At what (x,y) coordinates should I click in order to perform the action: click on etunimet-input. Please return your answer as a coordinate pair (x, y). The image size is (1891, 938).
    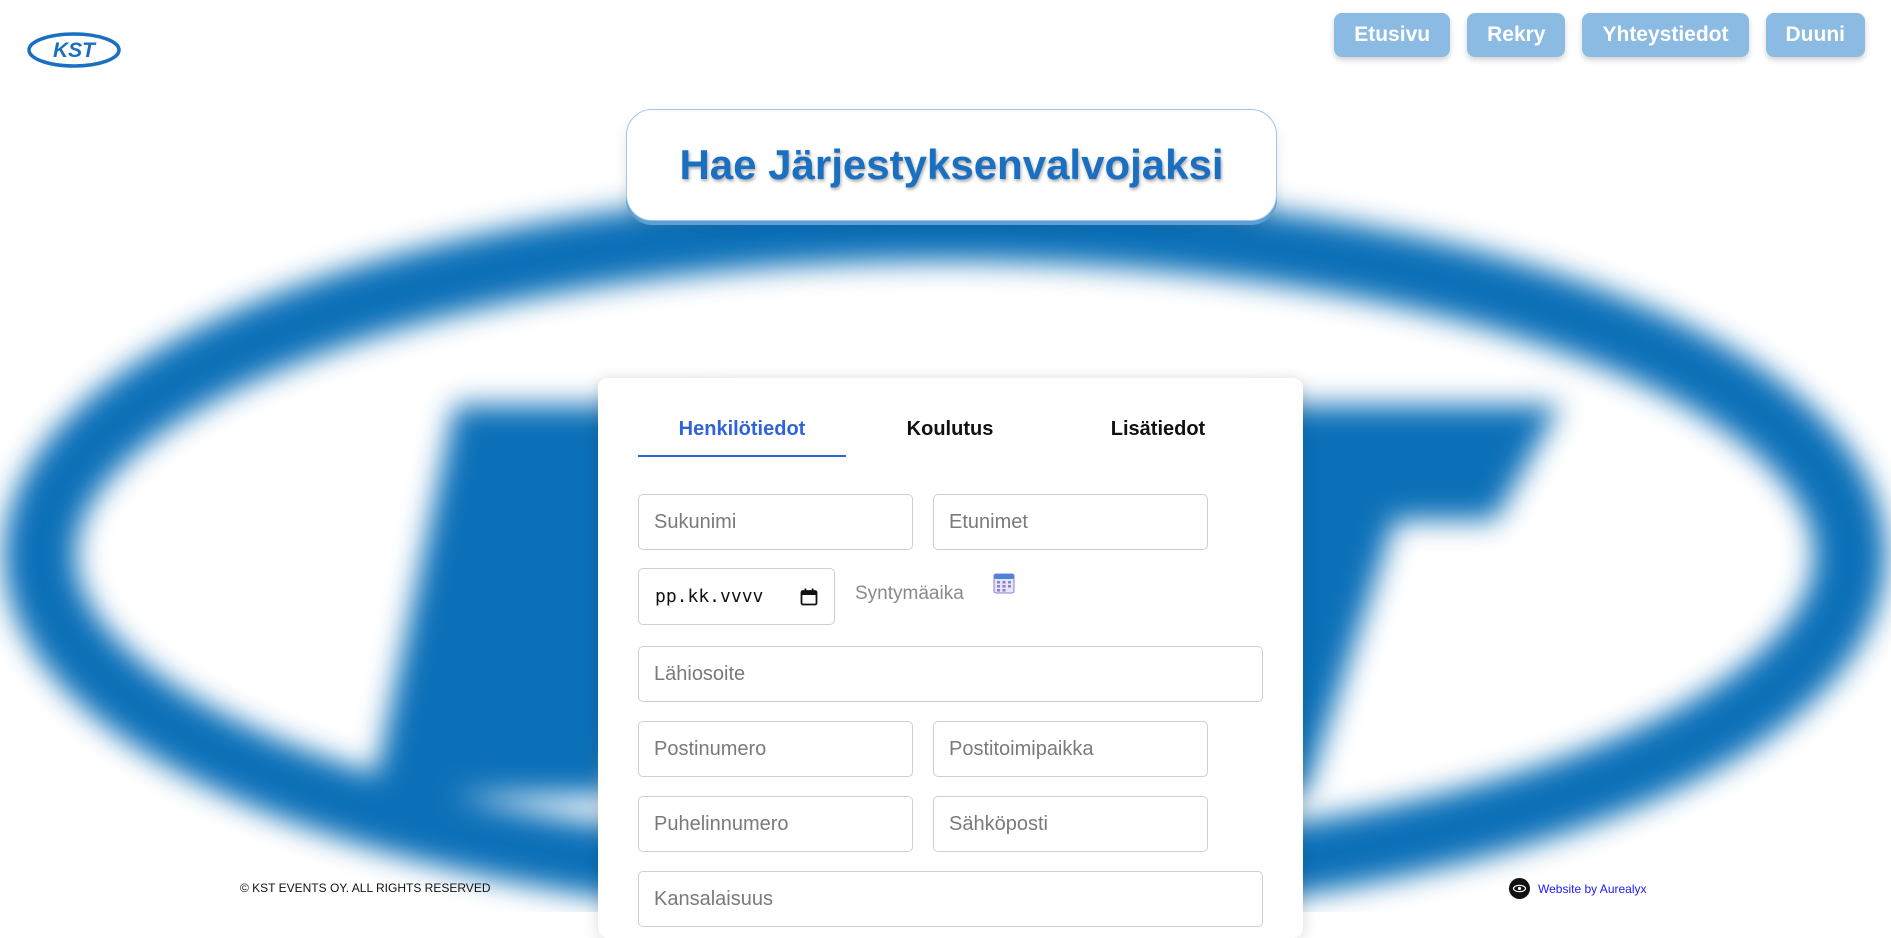
    Looking at the image, I should click on (1070, 522).